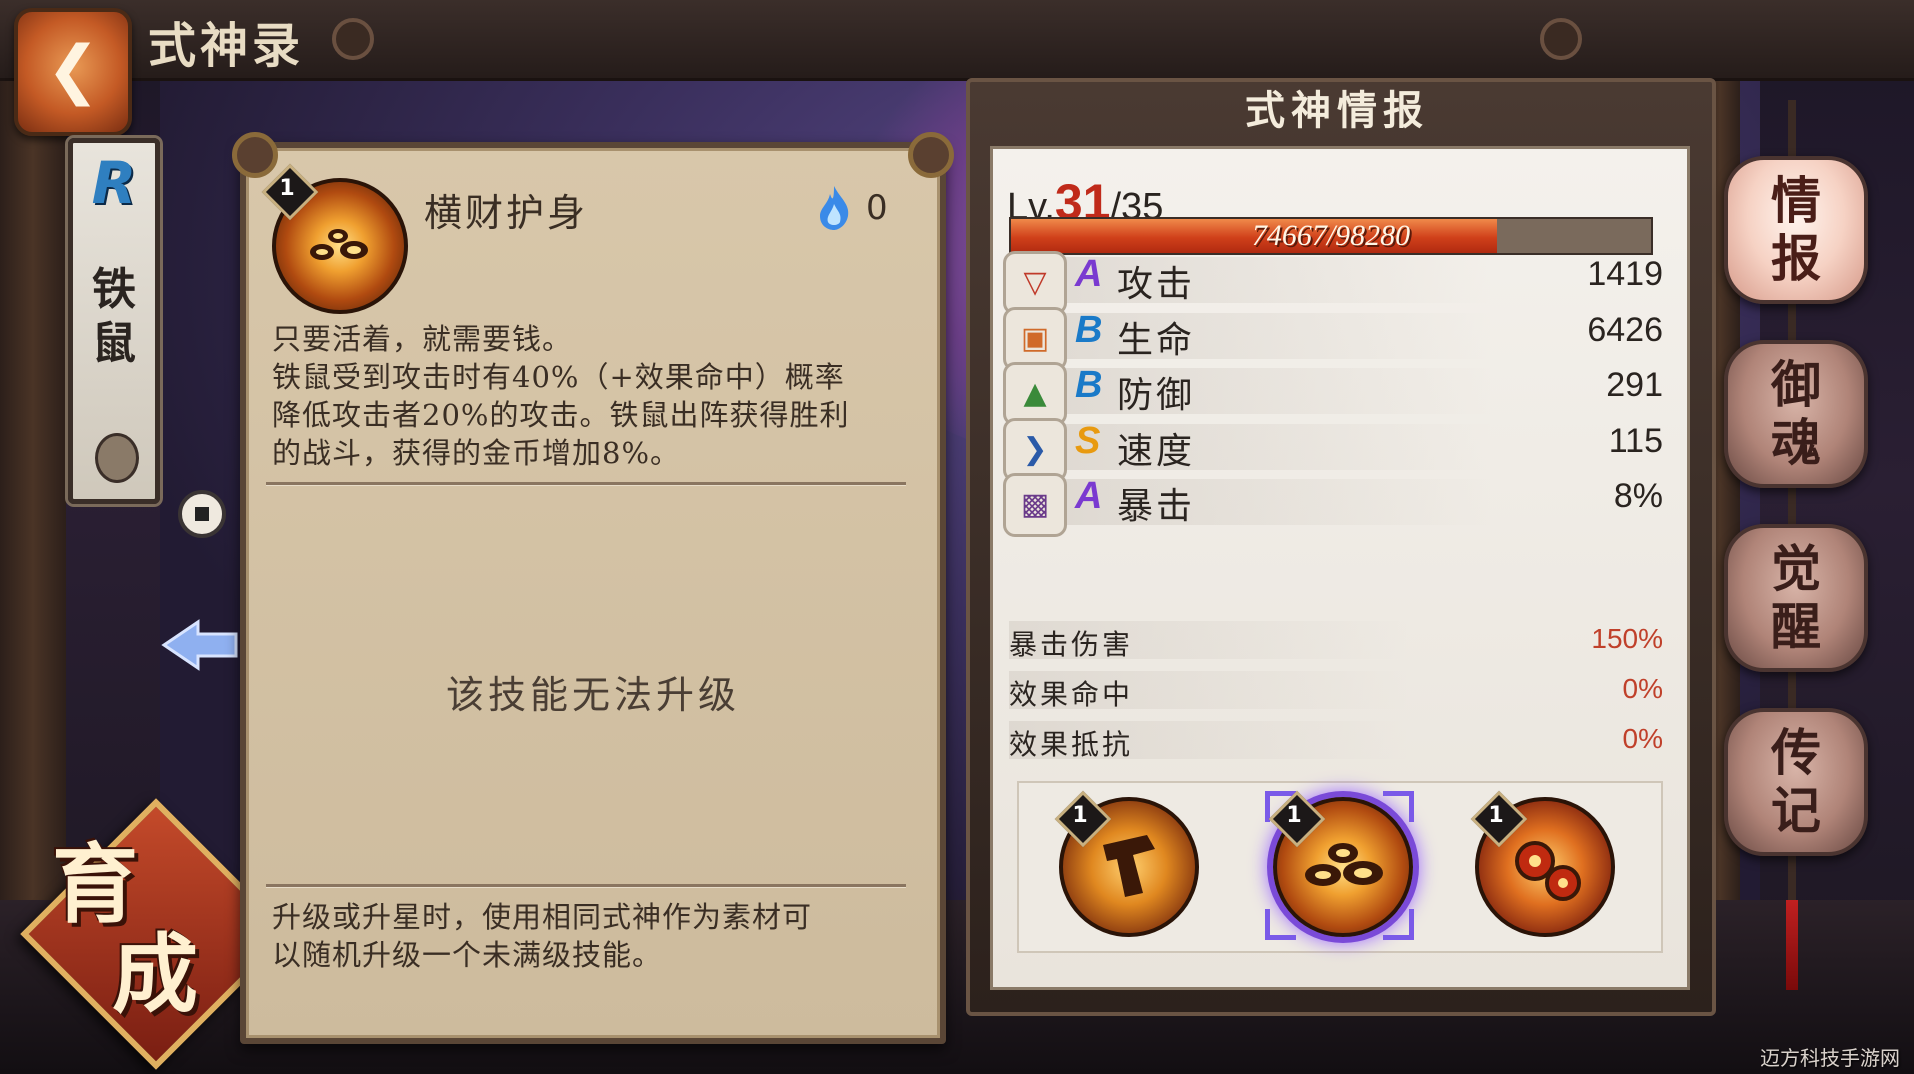  Describe the element at coordinates (592, 695) in the screenshot. I see `no-upgrade-message: 该技能无法升级` at that location.